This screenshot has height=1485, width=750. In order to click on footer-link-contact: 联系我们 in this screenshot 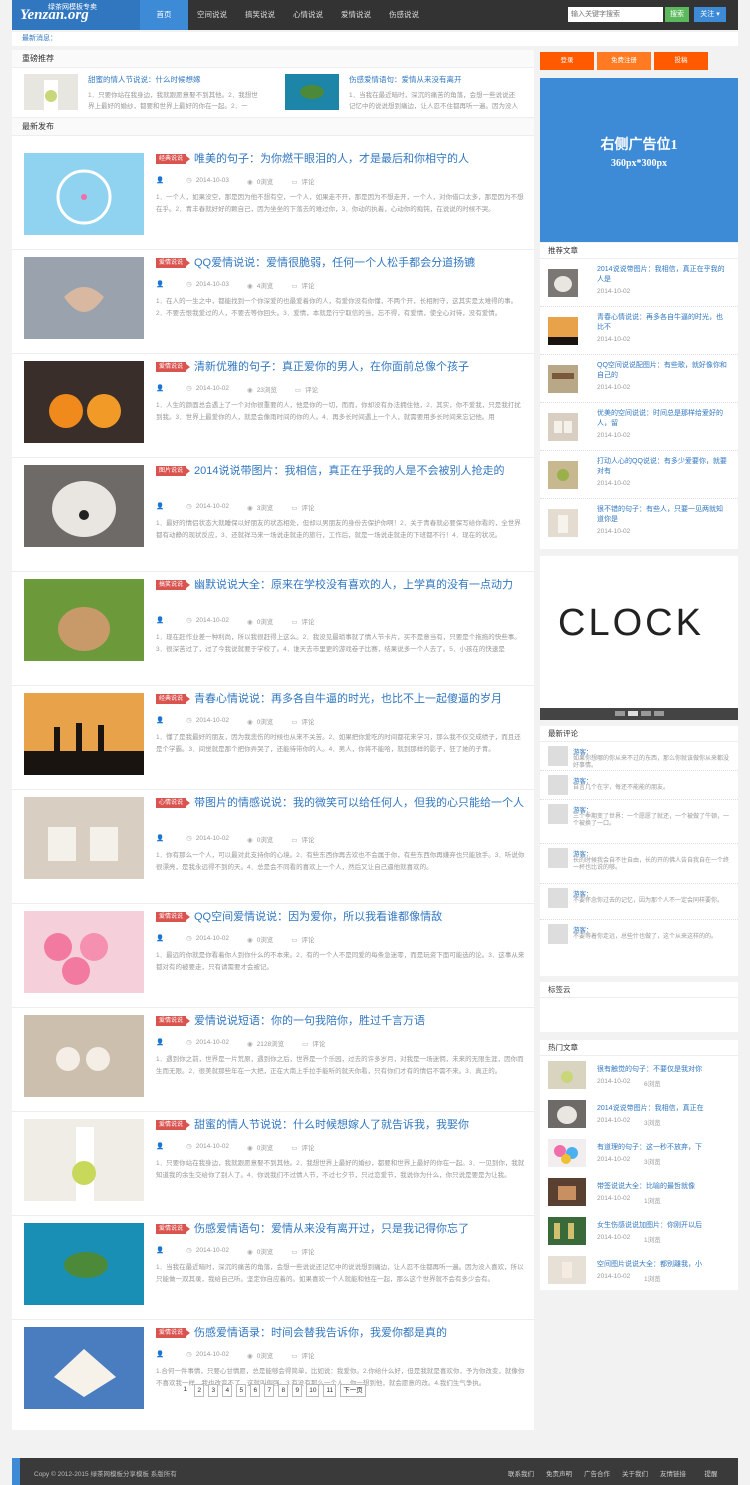, I will do `click(521, 1473)`.